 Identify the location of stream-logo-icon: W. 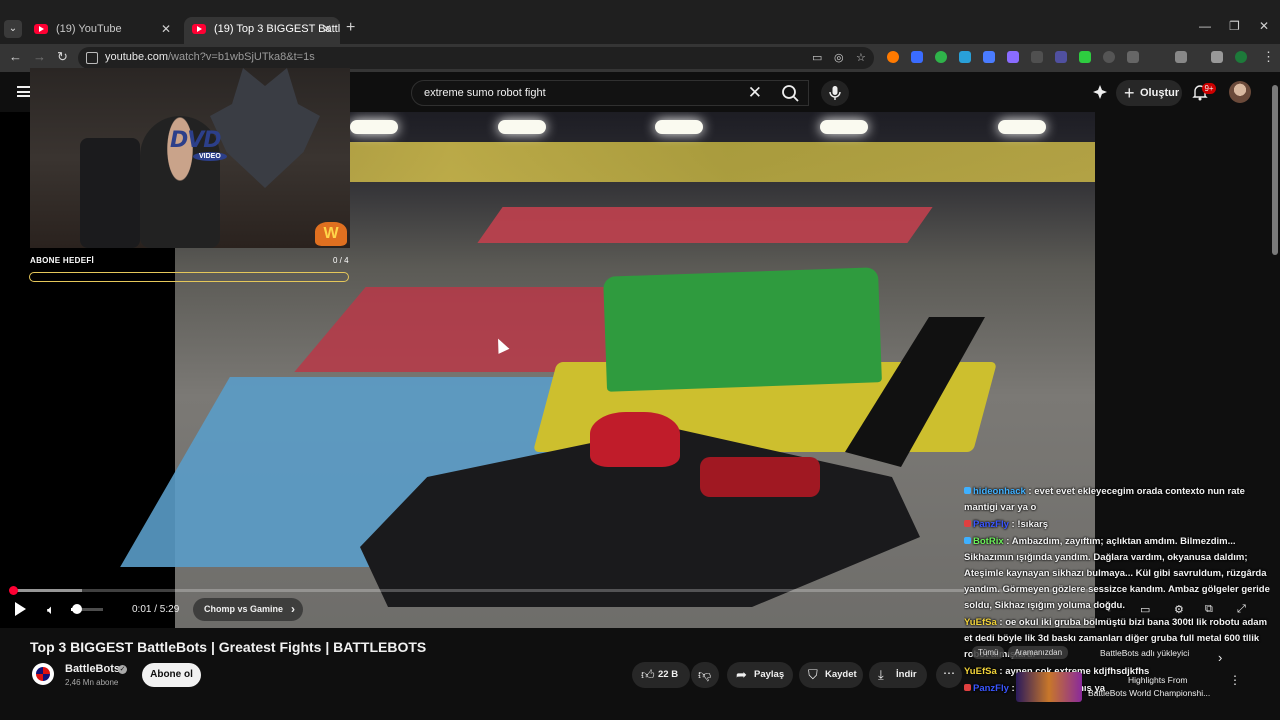
(331, 234).